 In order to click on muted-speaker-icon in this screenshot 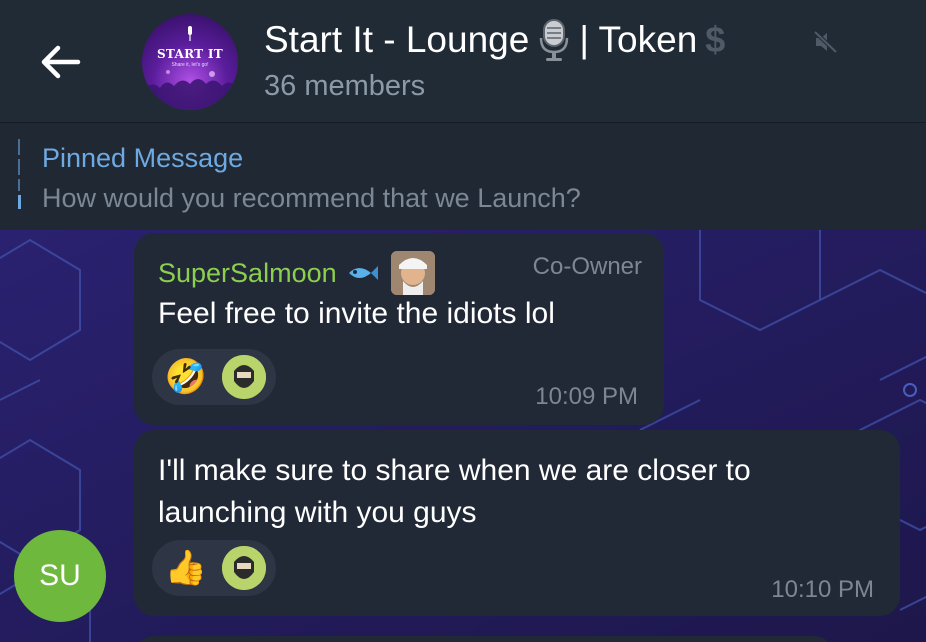, I will do `click(825, 42)`.